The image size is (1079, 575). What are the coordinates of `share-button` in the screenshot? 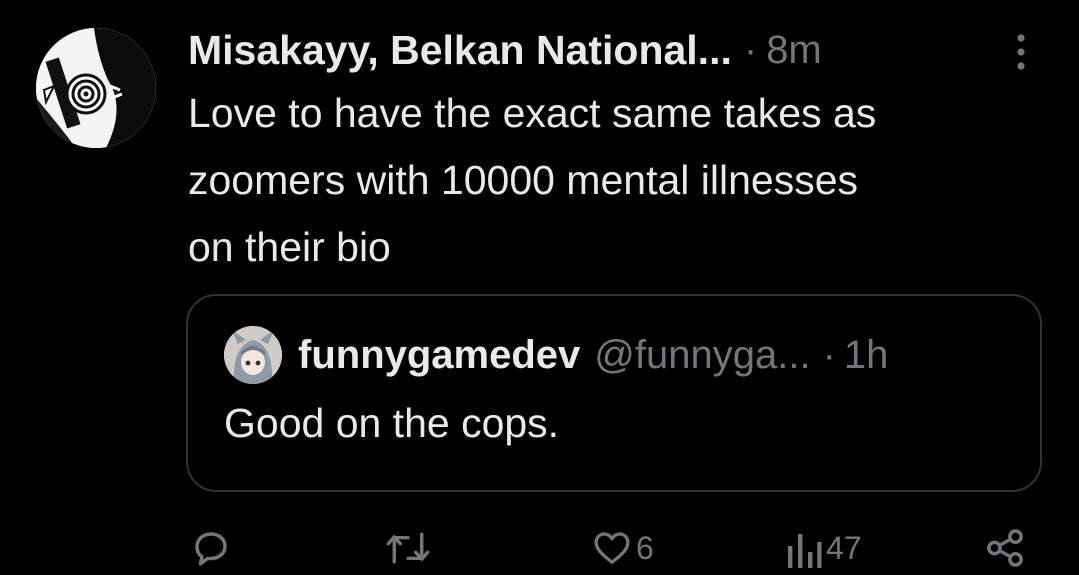 It's located at (1005, 548).